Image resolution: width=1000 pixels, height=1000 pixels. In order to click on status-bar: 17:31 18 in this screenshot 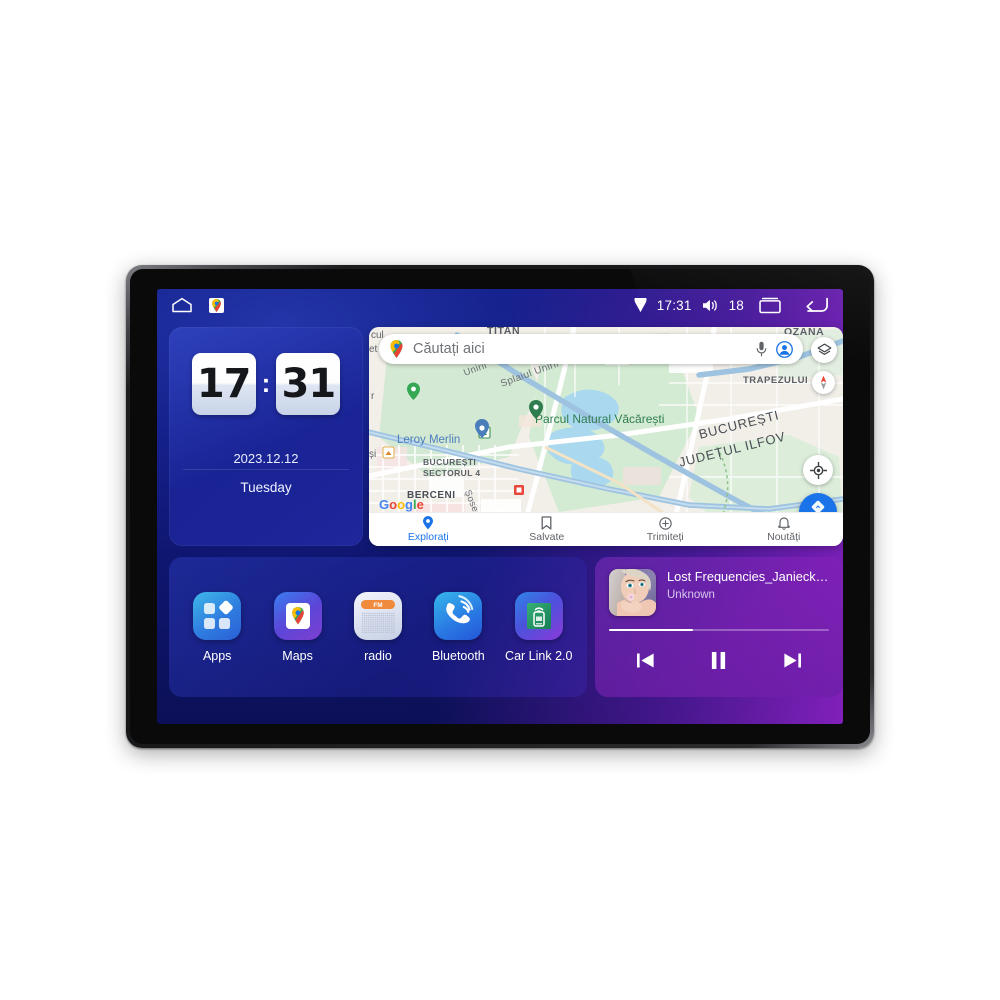, I will do `click(500, 305)`.